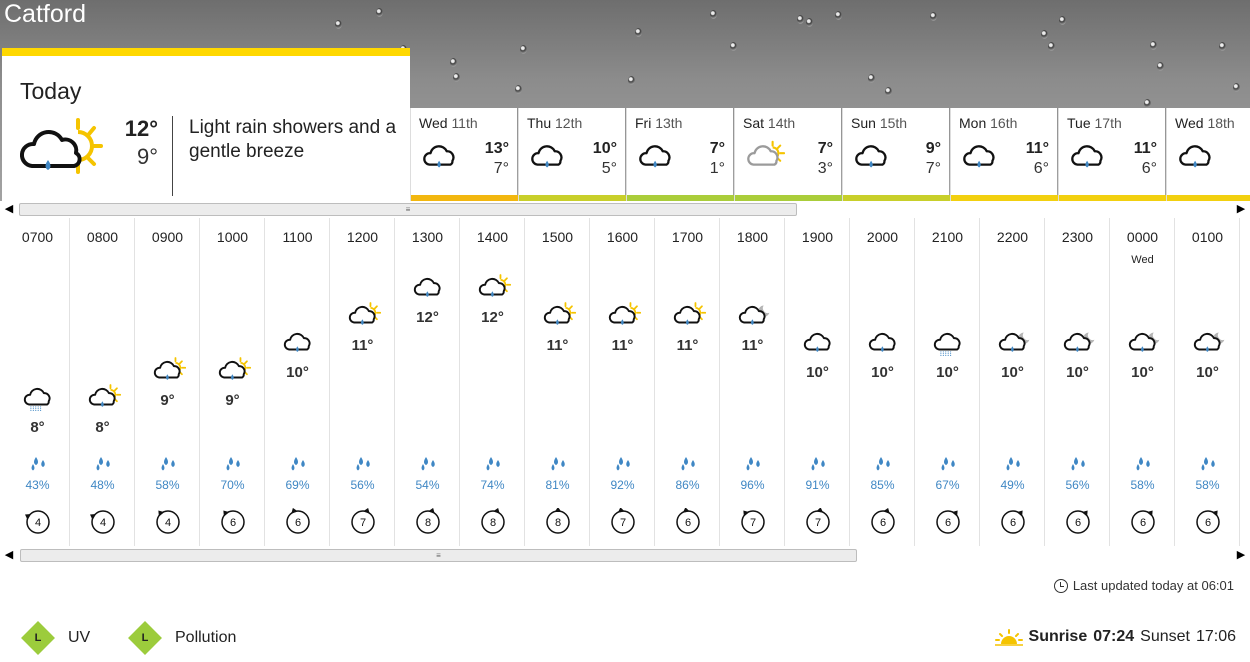 The image size is (1250, 662). What do you see at coordinates (362, 237) in the screenshot?
I see `hour-time: 1200` at bounding box center [362, 237].